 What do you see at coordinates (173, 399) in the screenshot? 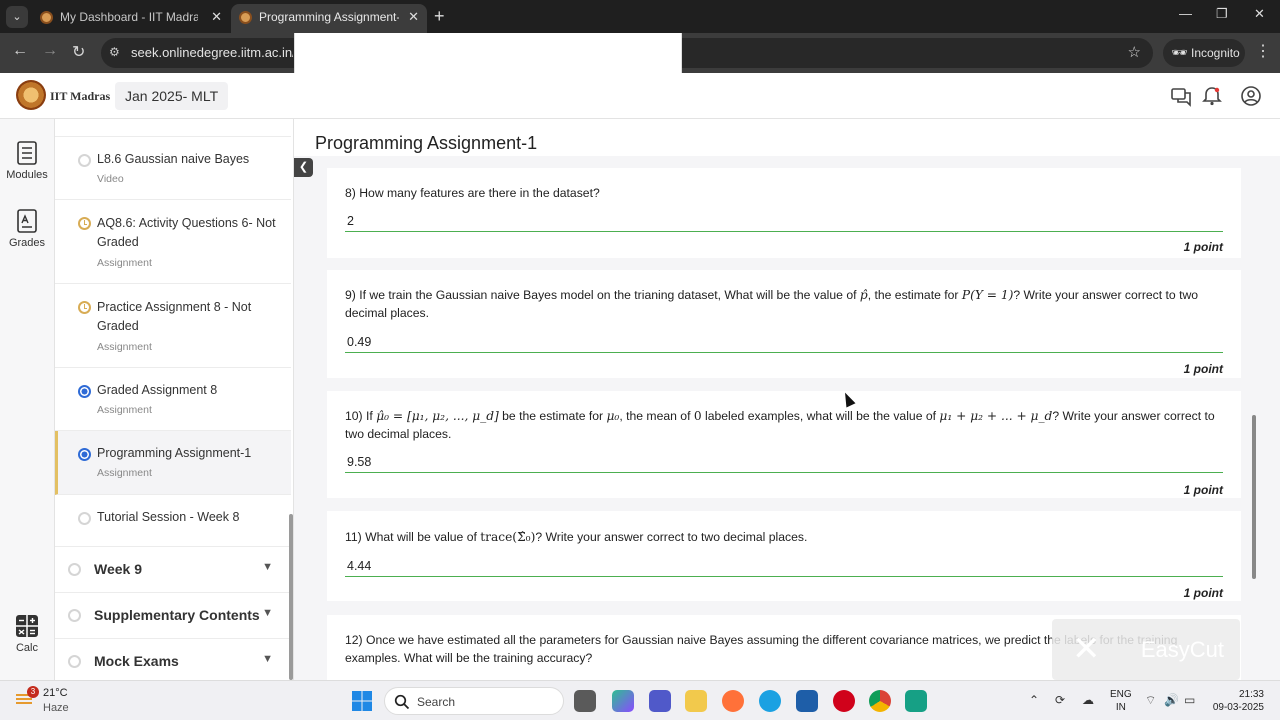
I see `sidebar-item-graded-assignment-8: Graded Assignment 8 Assignment` at bounding box center [173, 399].